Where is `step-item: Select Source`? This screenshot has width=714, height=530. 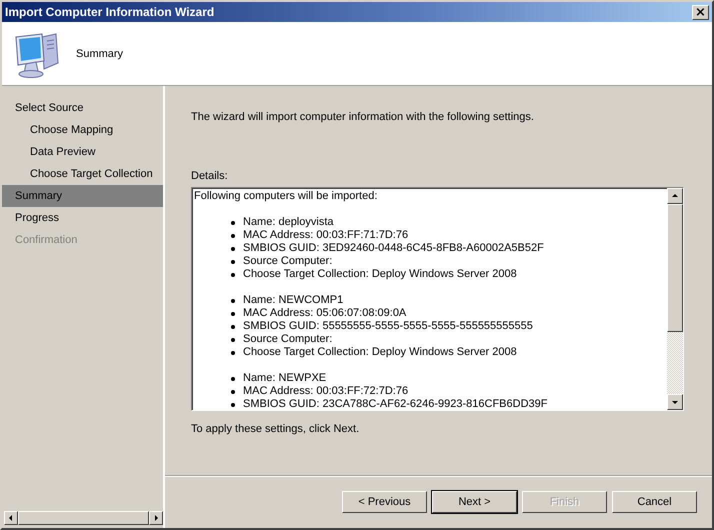 step-item: Select Source is located at coordinates (82, 108).